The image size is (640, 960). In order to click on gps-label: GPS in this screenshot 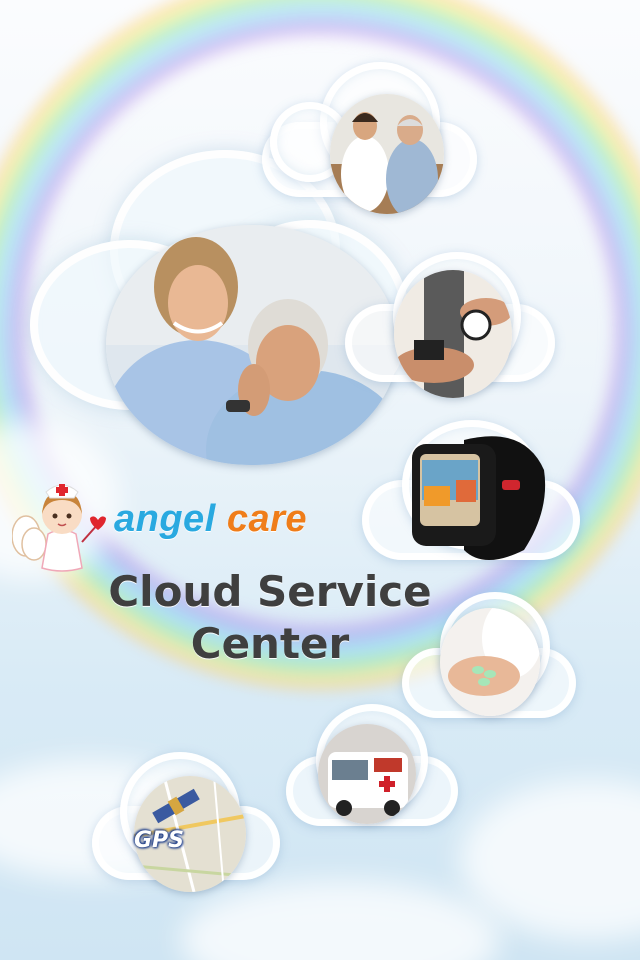, I will do `click(159, 840)`.